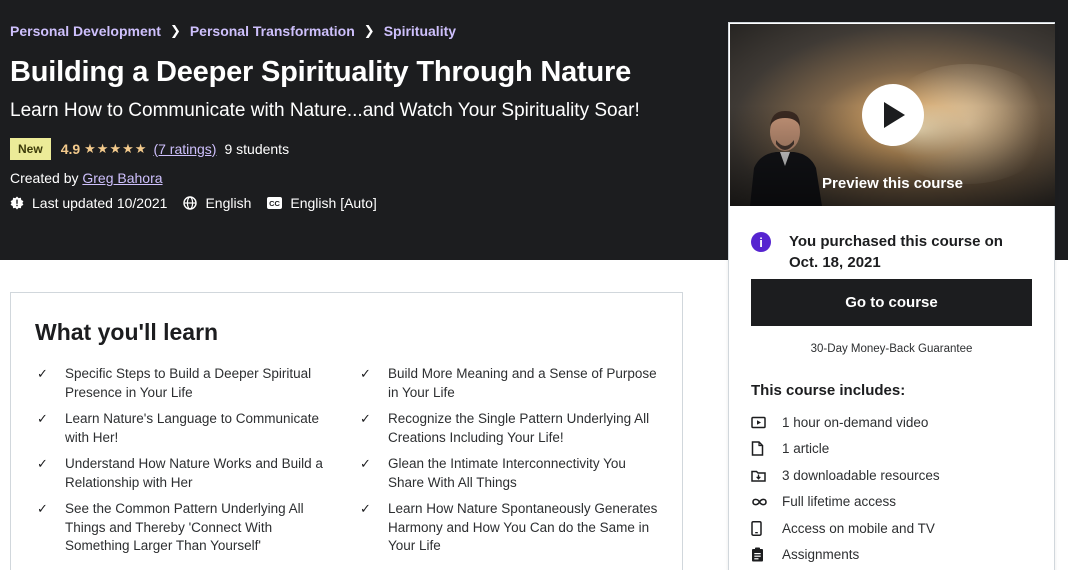 The width and height of the screenshot is (1068, 570). I want to click on preview-course-label: Preview this course, so click(892, 183).